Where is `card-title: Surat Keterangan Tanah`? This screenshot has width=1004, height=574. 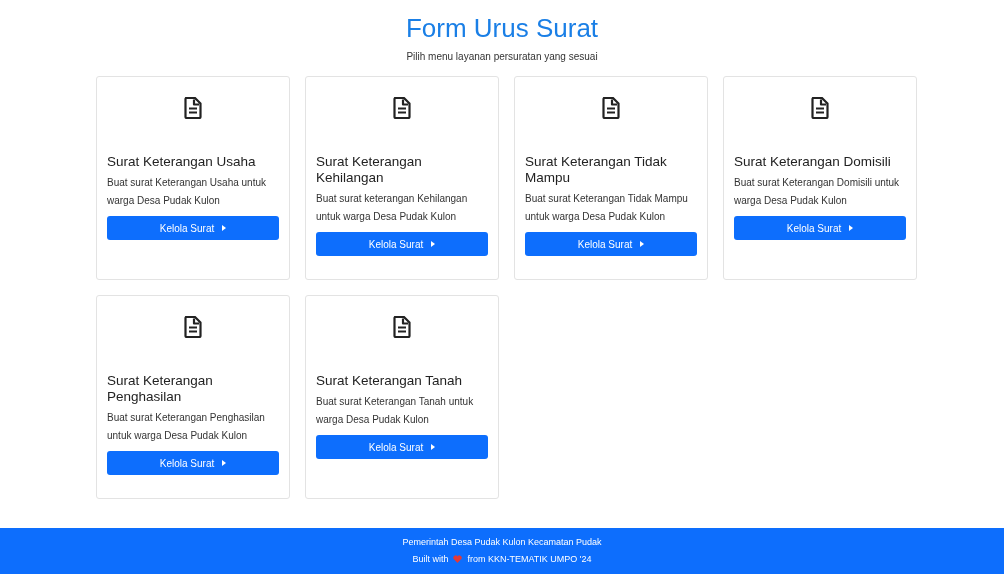
card-title: Surat Keterangan Tanah is located at coordinates (390, 381).